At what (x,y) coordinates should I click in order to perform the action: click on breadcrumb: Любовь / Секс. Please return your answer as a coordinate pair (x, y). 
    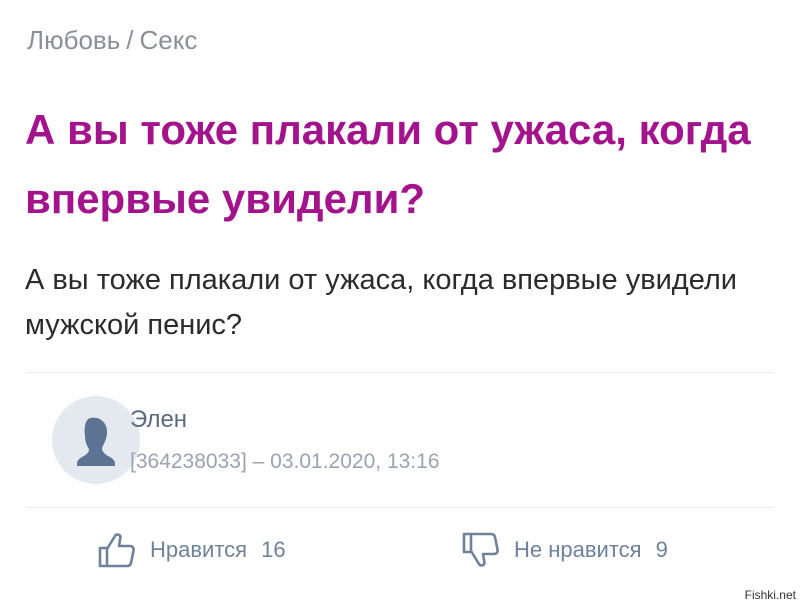
    Looking at the image, I should click on (112, 40).